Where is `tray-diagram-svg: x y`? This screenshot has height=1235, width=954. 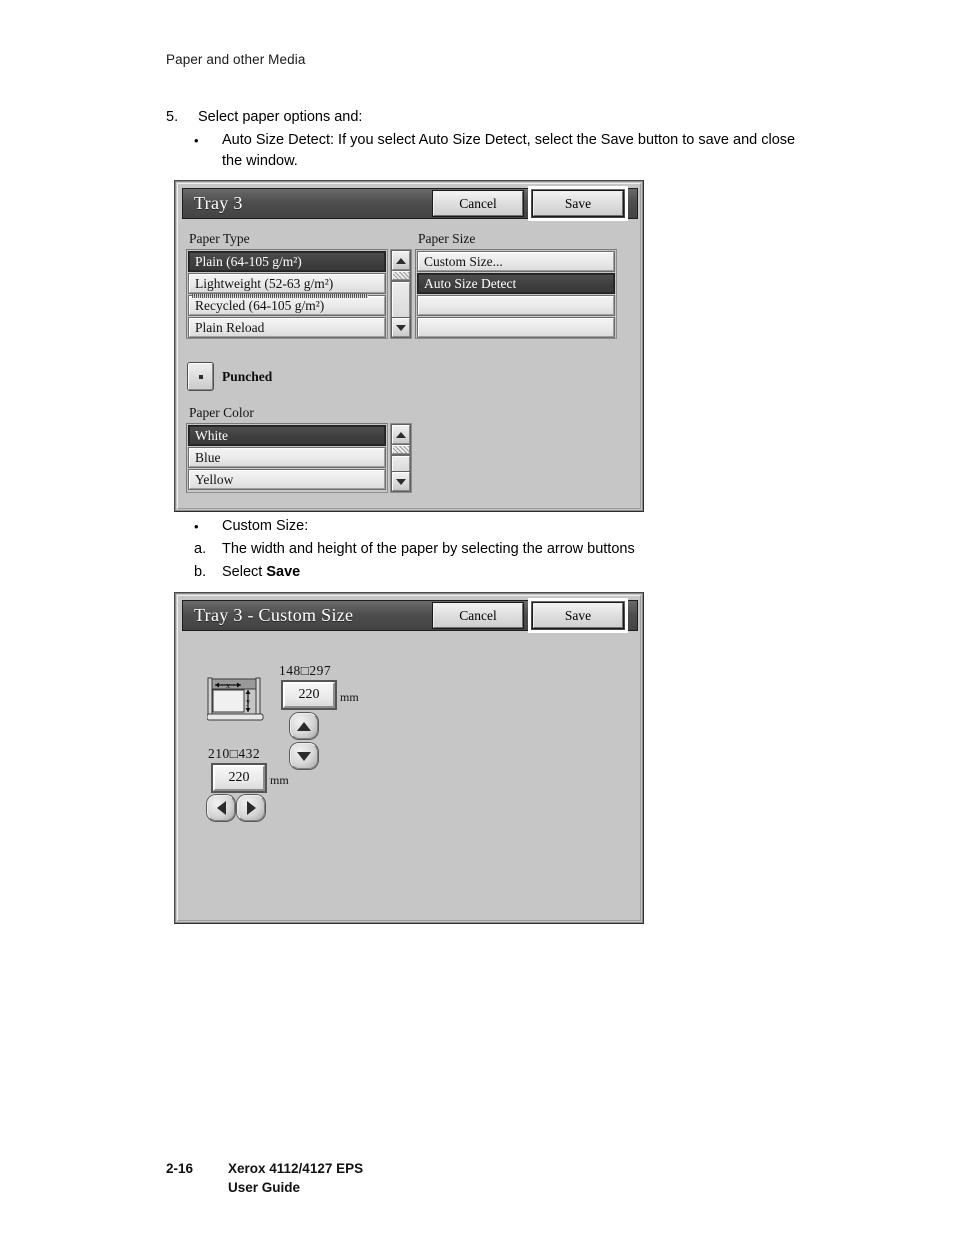 tray-diagram-svg: x y is located at coordinates (235, 699).